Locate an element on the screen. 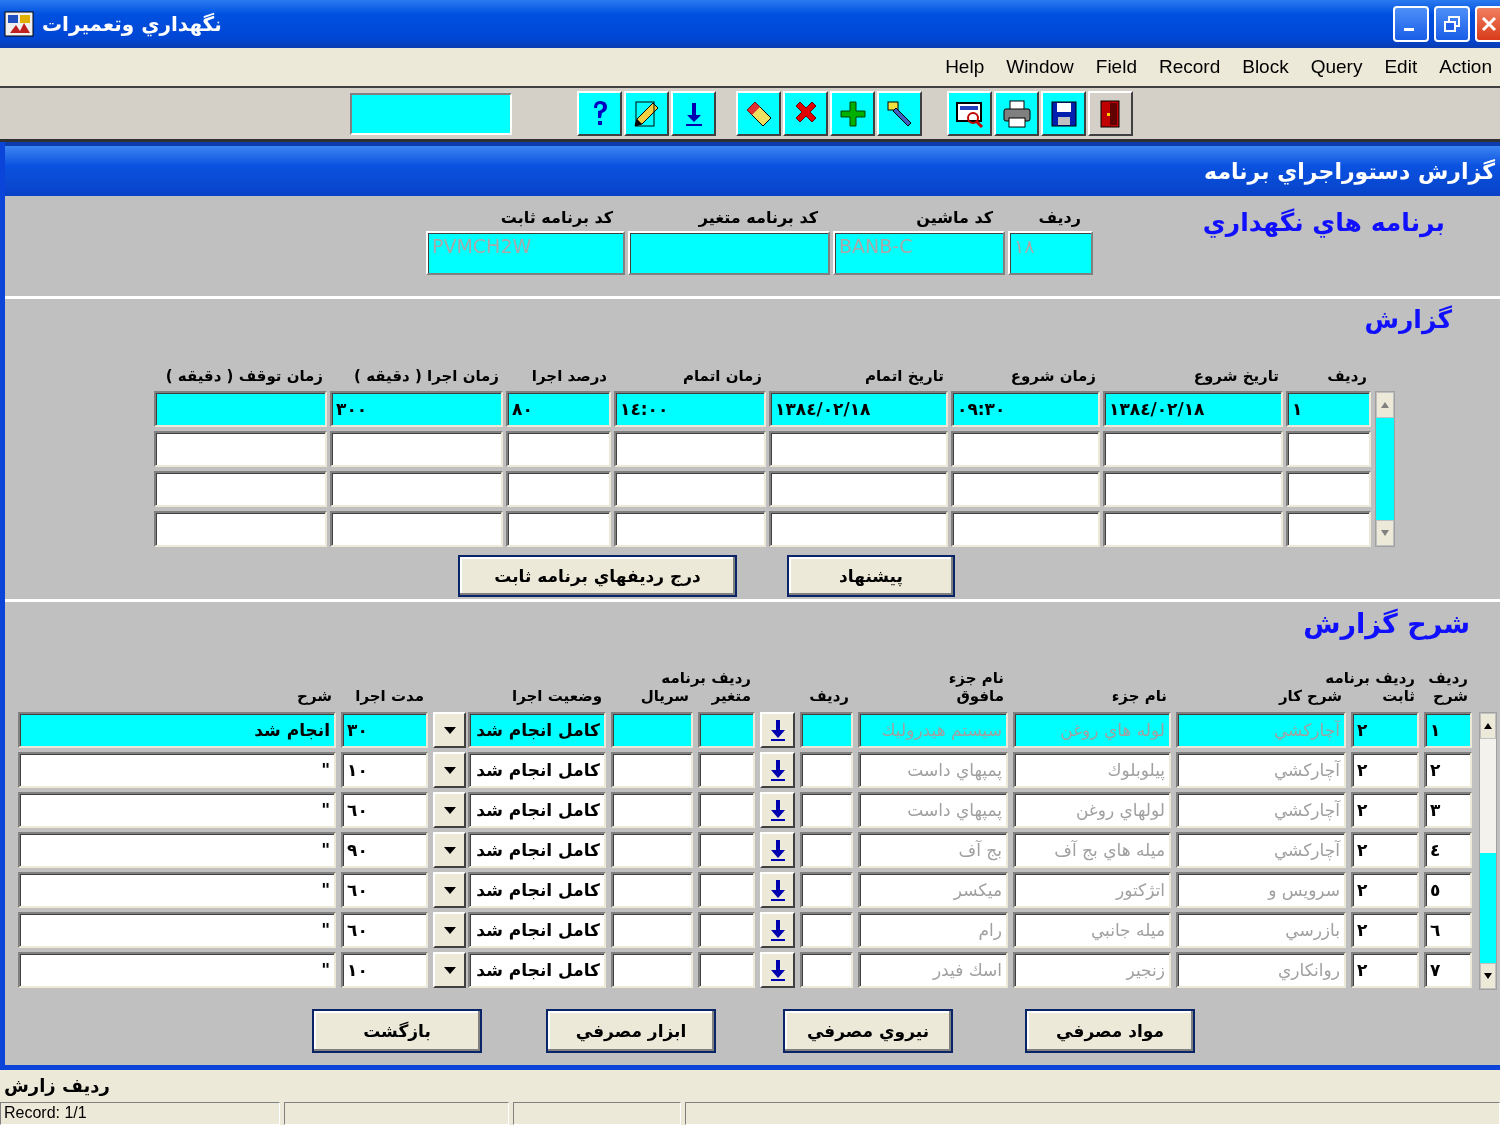  table-cell: ٥ is located at coordinates (1448, 890).